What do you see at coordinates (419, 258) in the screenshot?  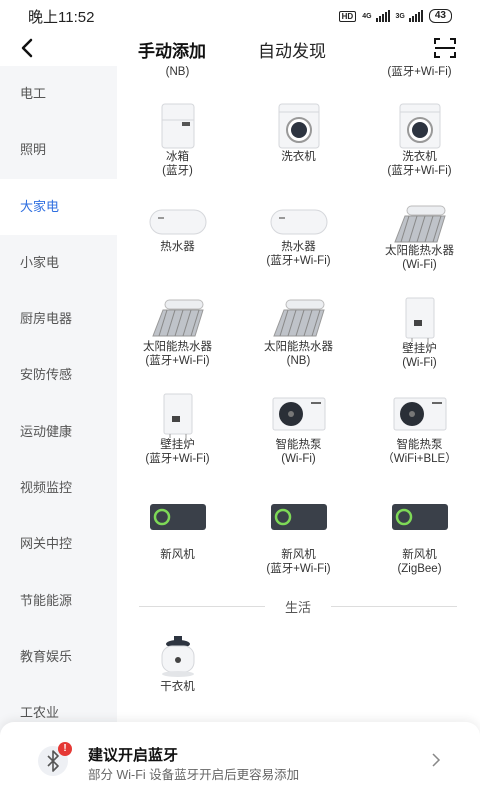 I see `device-label: 太阳能热水器 (Wi-Fi)` at bounding box center [419, 258].